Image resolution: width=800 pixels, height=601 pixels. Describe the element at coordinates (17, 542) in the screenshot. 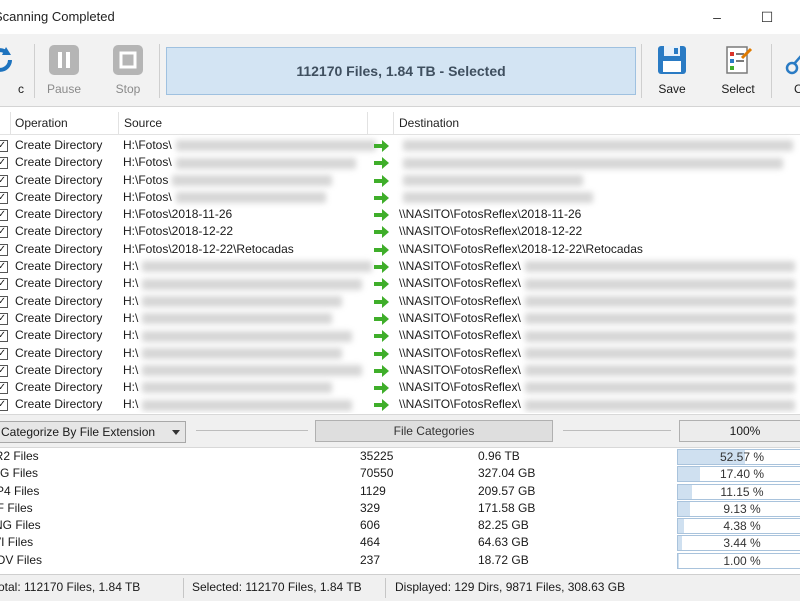

I see `category-name: AVI Files` at that location.